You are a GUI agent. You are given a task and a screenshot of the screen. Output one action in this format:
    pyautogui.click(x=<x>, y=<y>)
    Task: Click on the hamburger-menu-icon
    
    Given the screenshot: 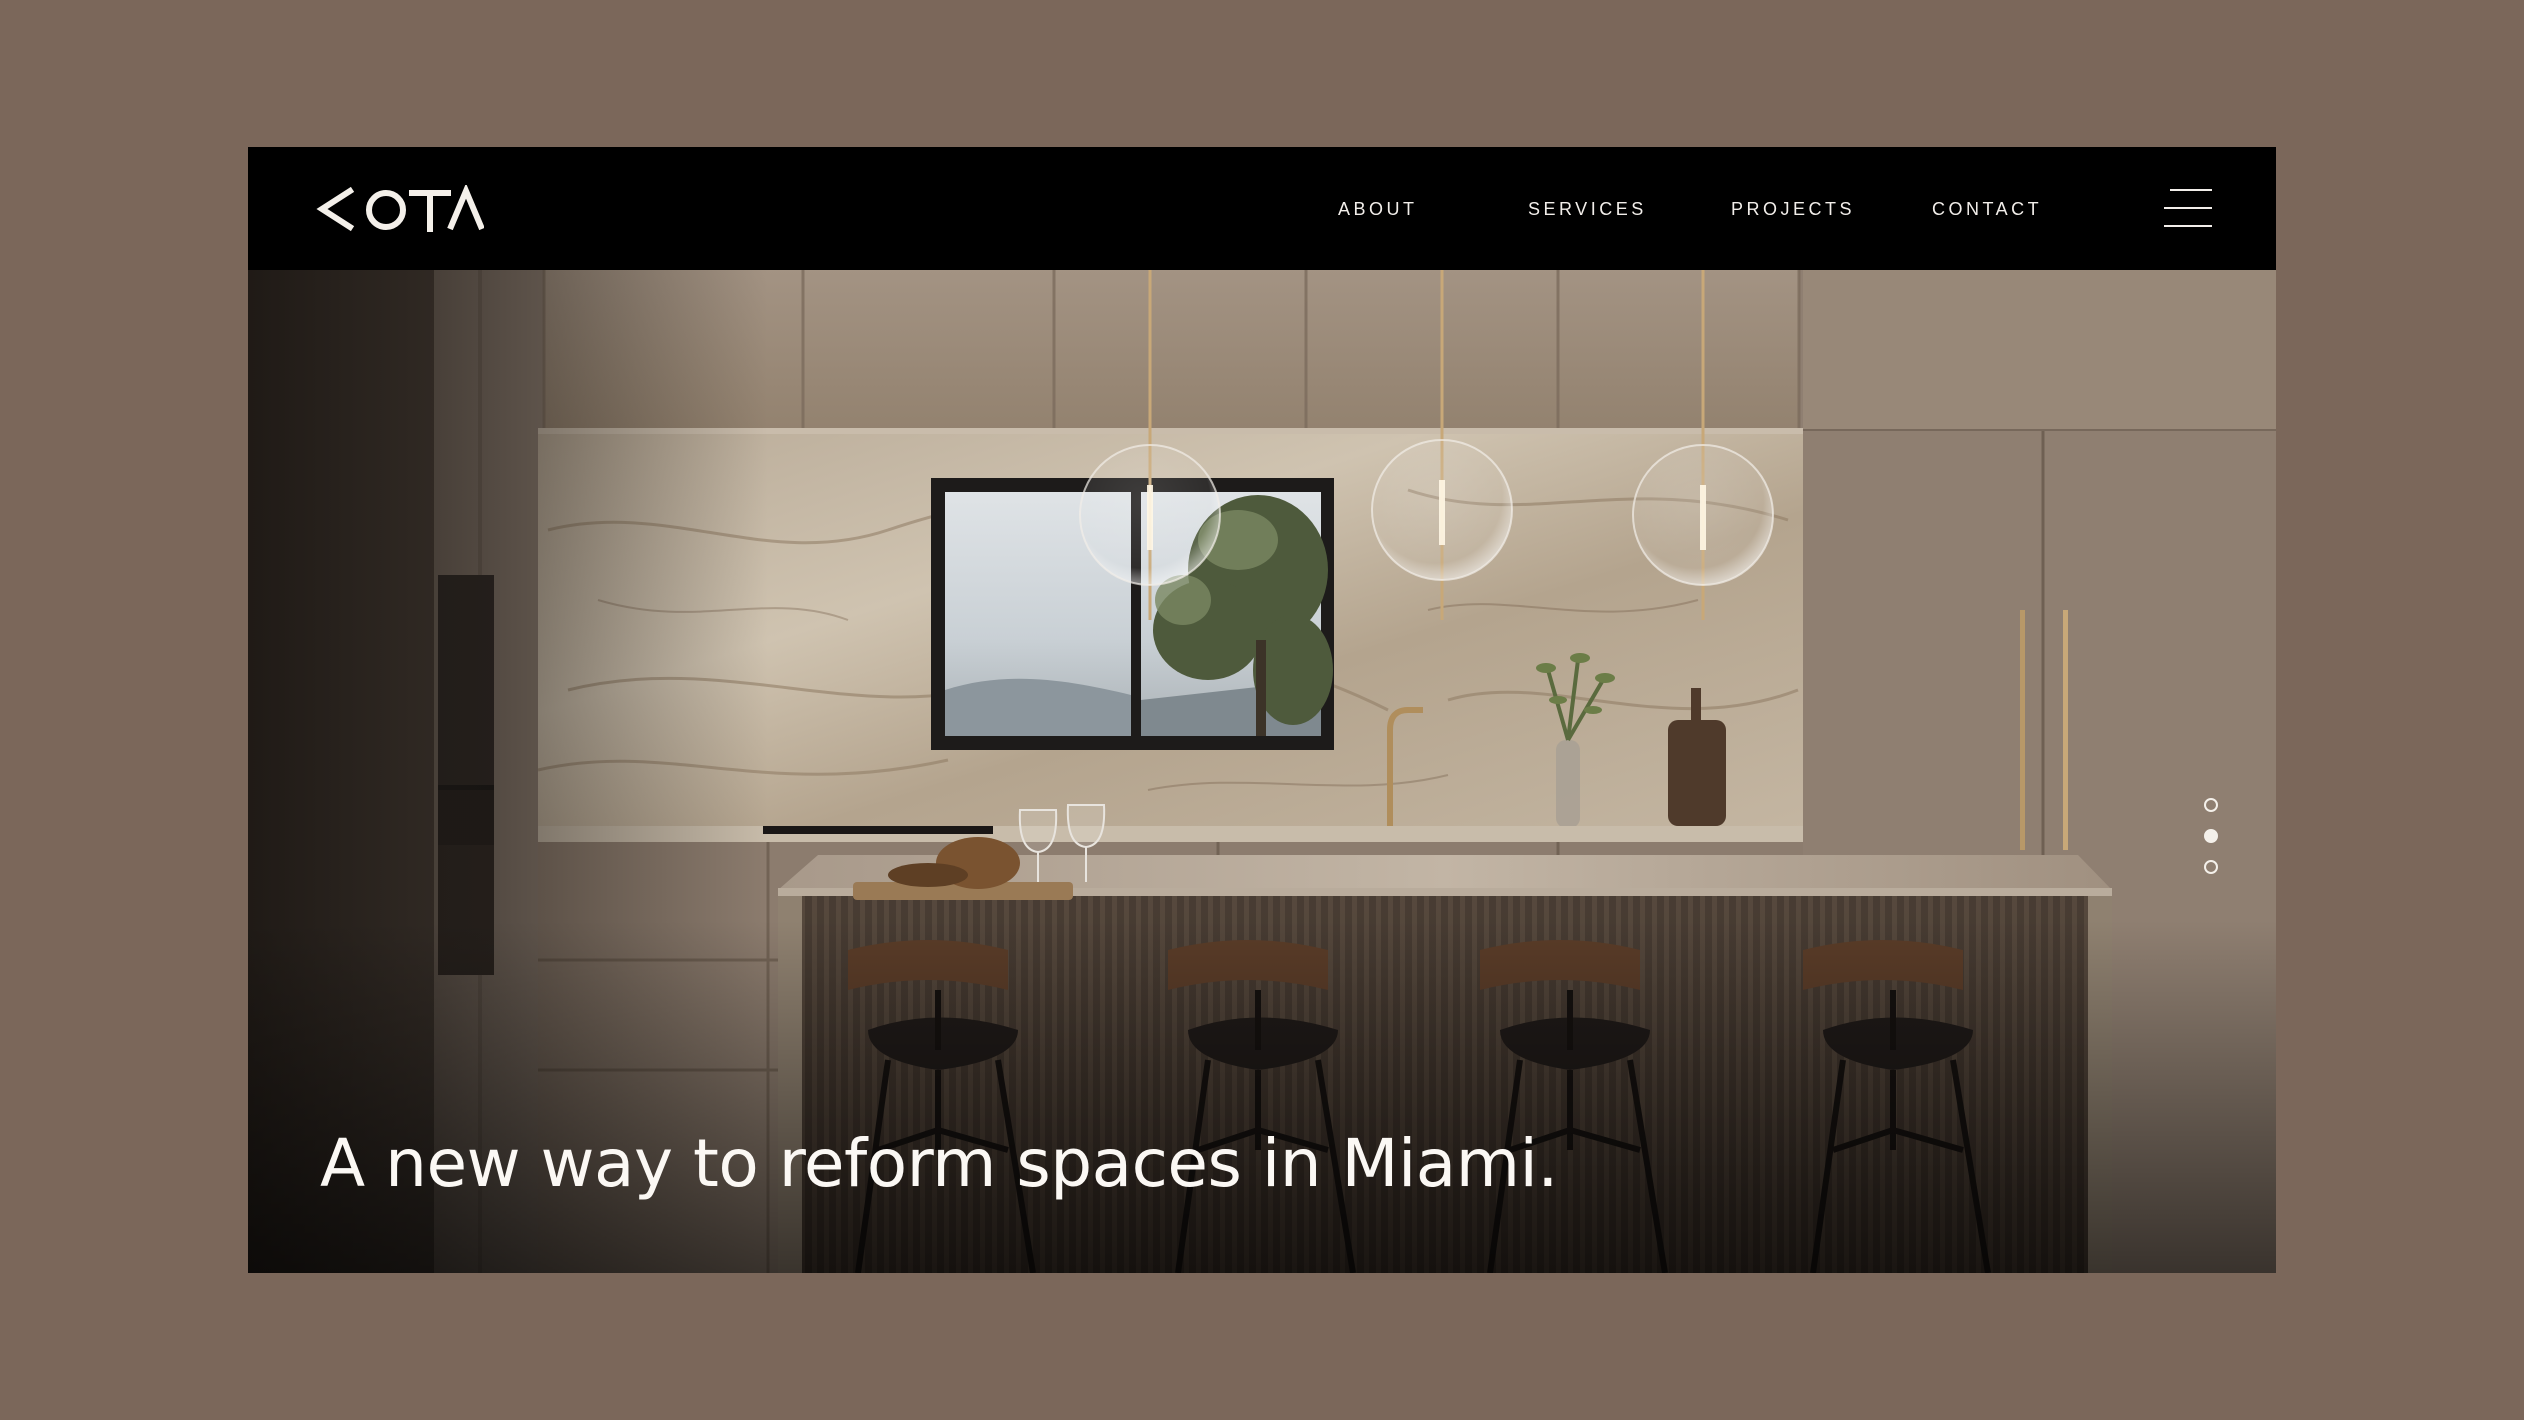 What is the action you would take?
    pyautogui.click(x=2188, y=209)
    